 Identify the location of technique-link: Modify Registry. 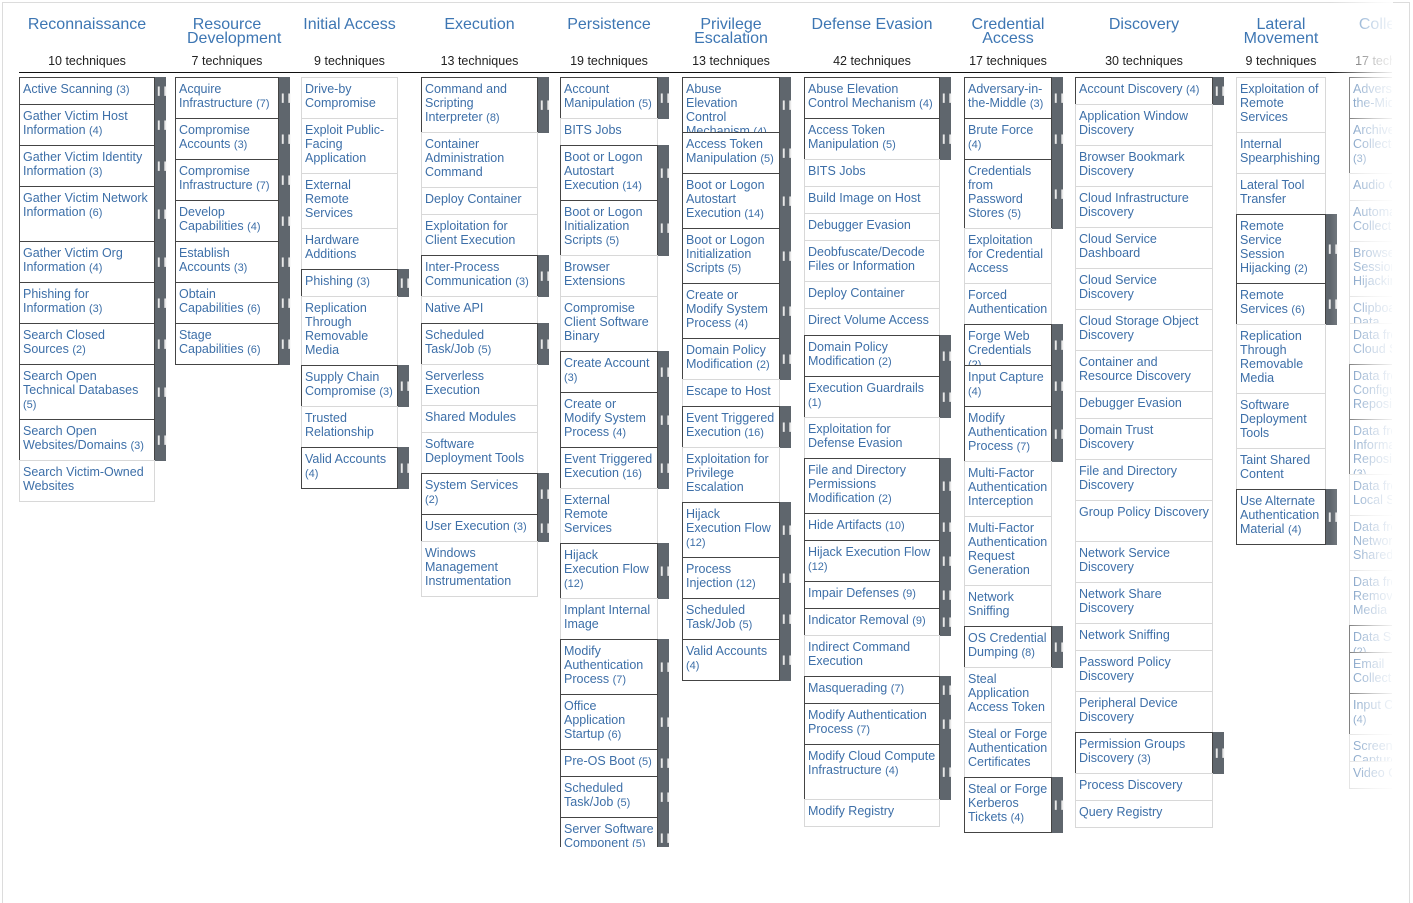
(872, 810).